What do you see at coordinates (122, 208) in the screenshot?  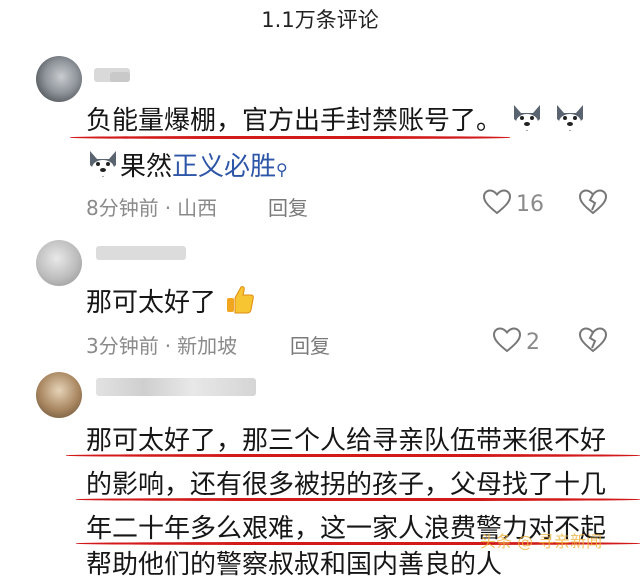 I see `comment-time: 8分钟前` at bounding box center [122, 208].